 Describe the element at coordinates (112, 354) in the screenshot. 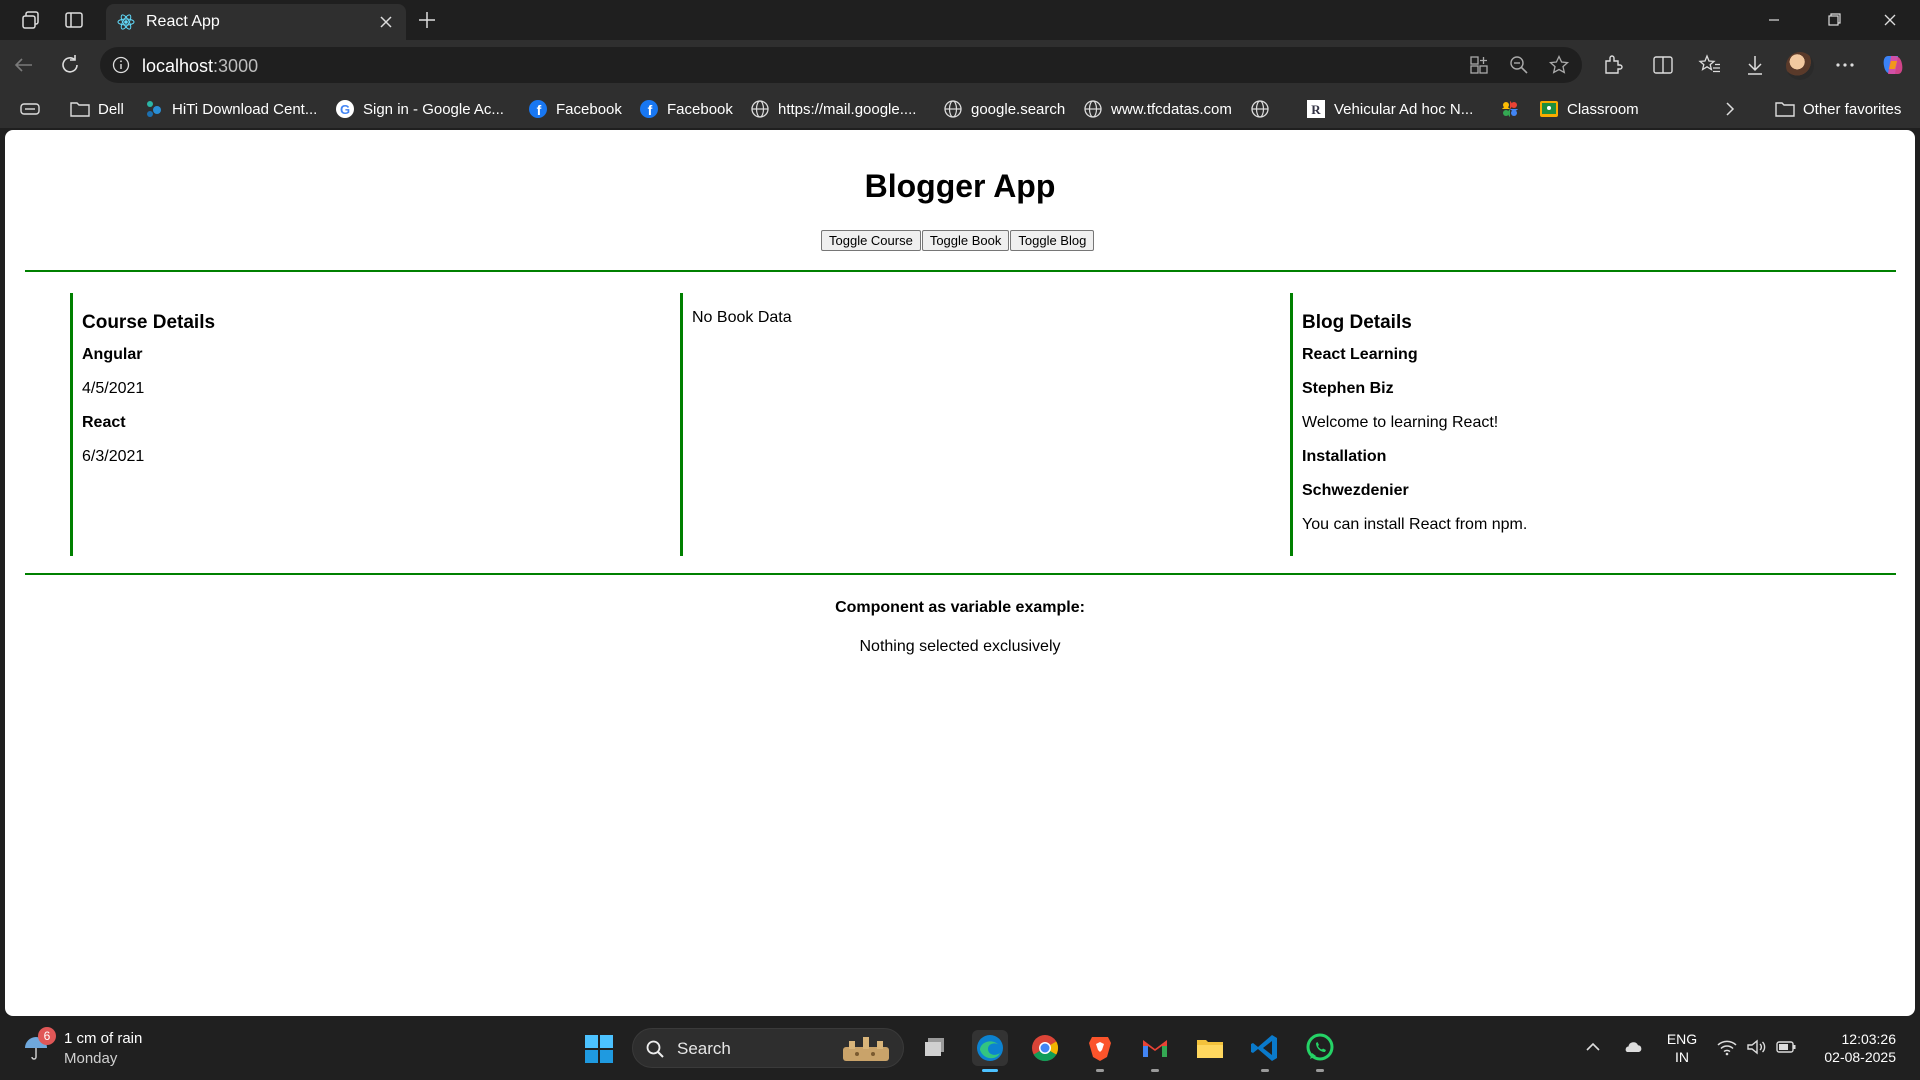

I see `course-name: Angular` at that location.